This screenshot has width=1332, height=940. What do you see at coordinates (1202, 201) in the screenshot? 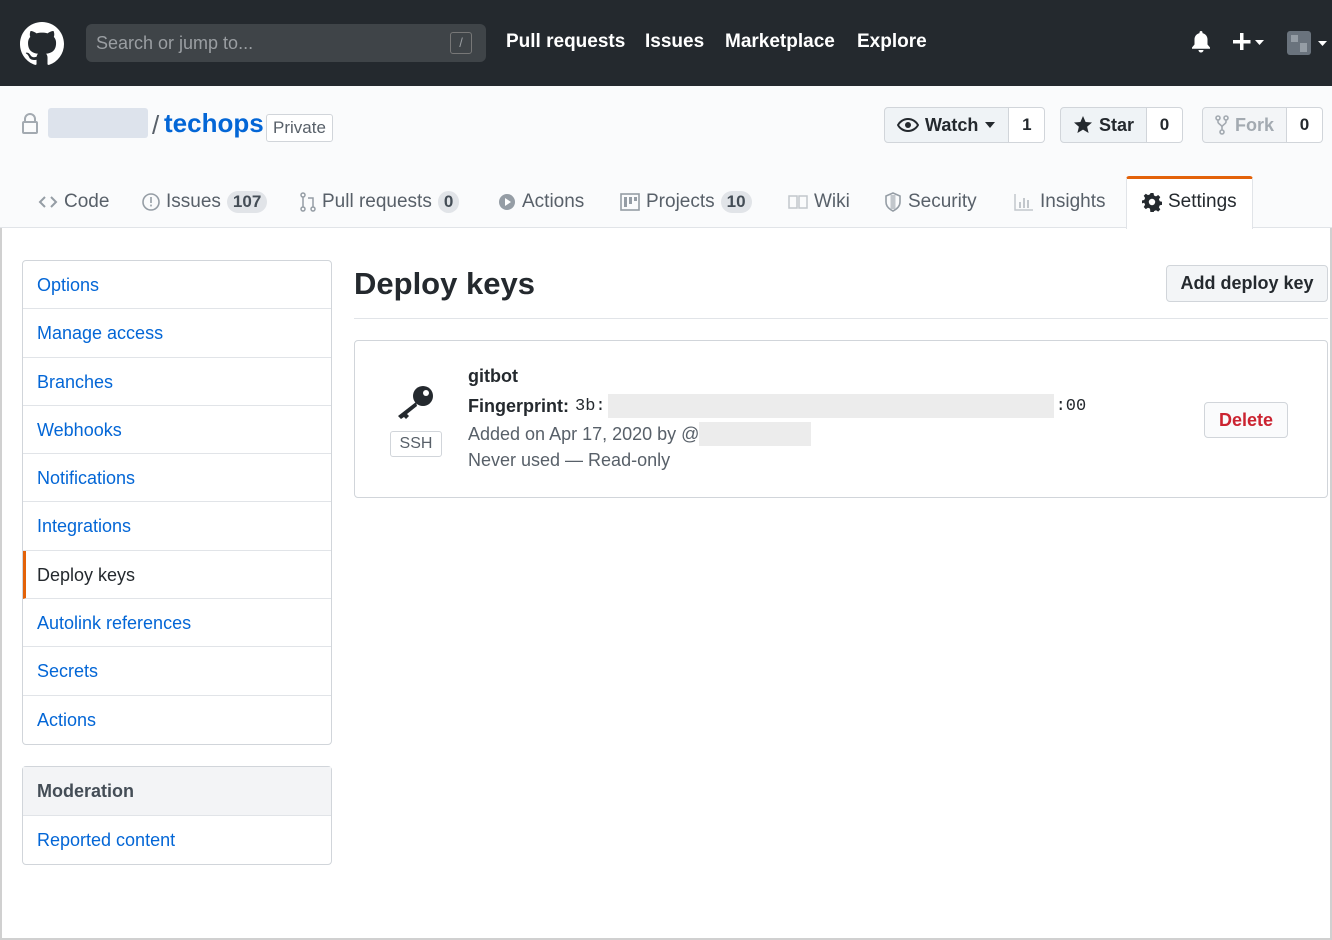
I see `tab-settings-label: Settings` at bounding box center [1202, 201].